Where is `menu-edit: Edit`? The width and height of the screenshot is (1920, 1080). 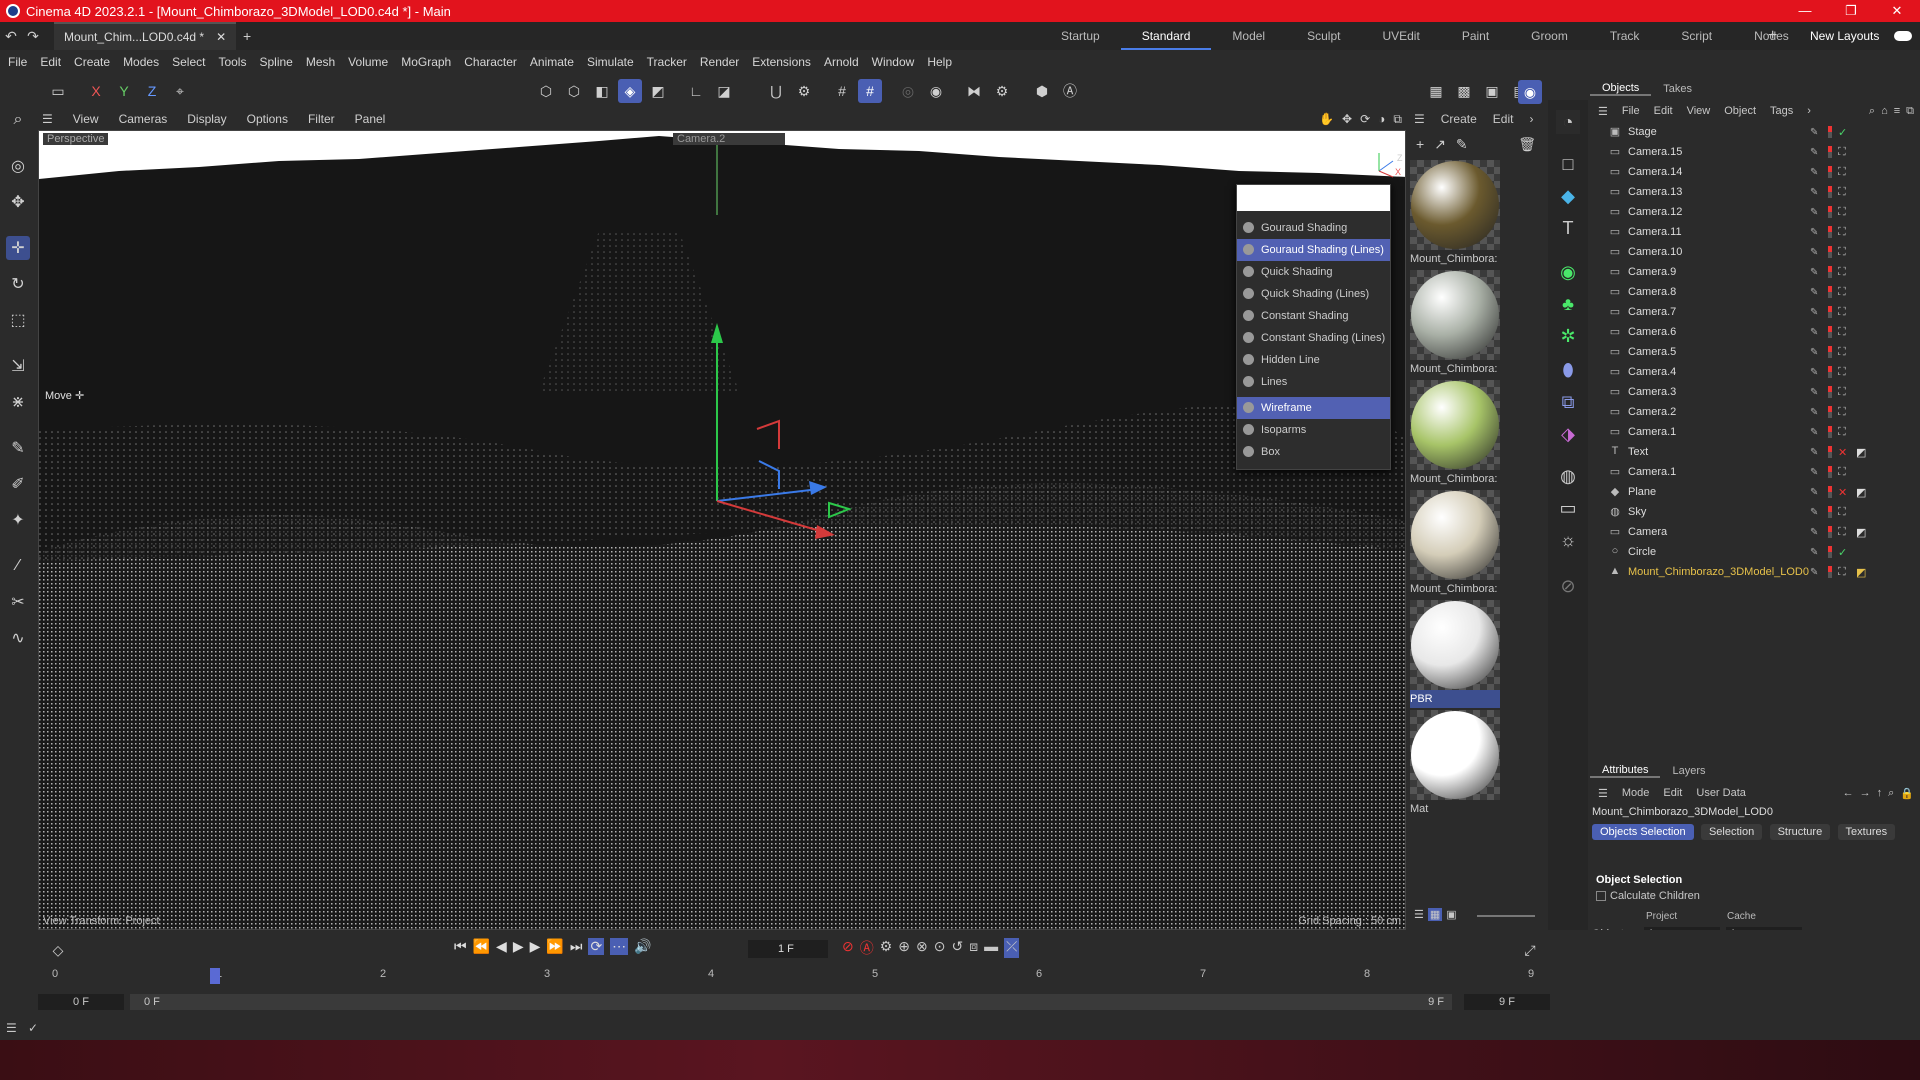
menu-edit: Edit is located at coordinates (50, 62).